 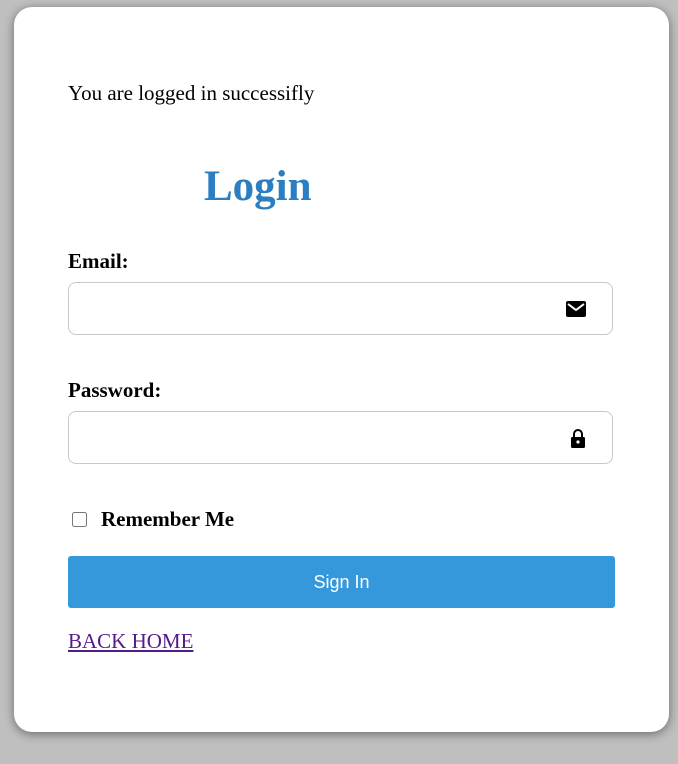 I want to click on login-title: Login, so click(x=258, y=186).